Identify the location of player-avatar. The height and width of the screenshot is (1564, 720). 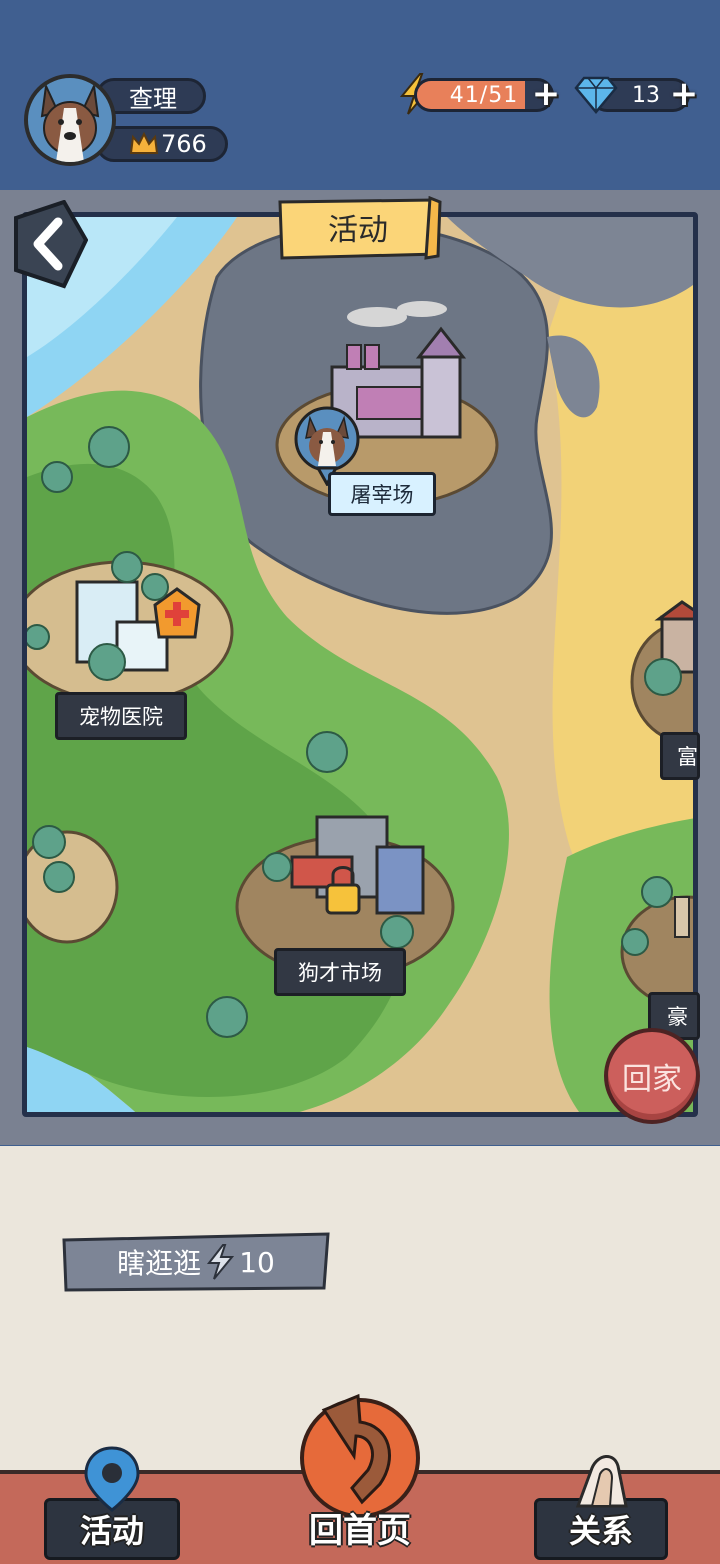
(70, 120).